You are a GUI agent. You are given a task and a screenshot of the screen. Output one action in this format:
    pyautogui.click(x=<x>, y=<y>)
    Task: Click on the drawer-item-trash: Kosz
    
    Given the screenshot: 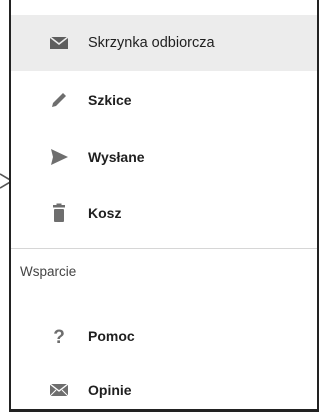 What is the action you would take?
    pyautogui.click(x=164, y=213)
    